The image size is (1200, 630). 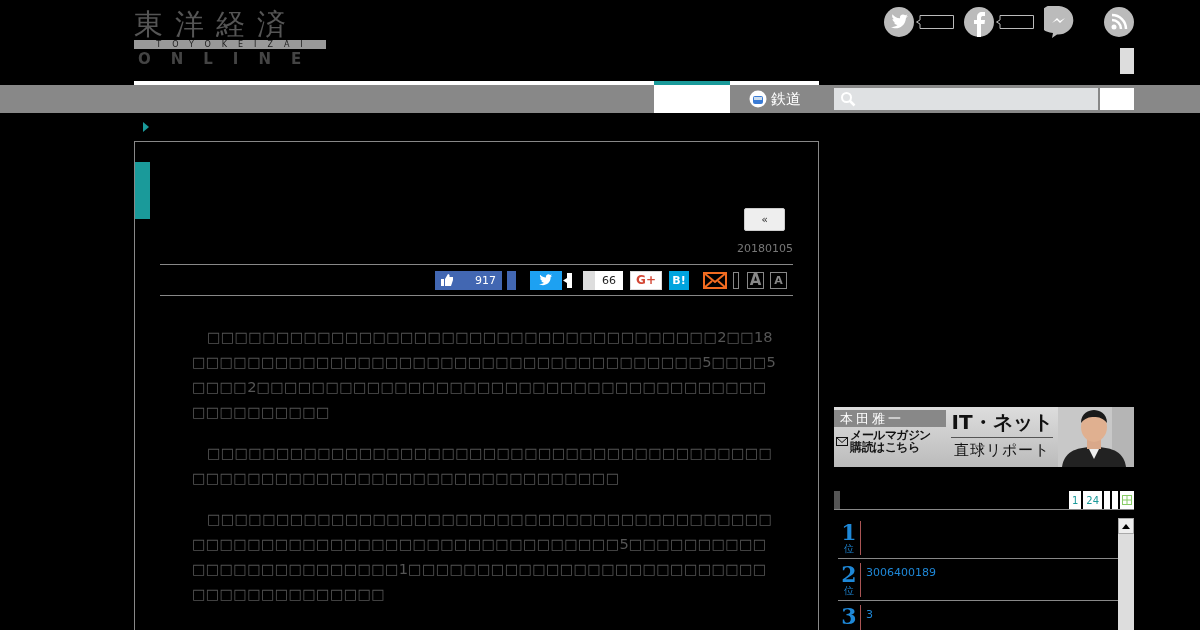 I want to click on banner-title: IT・ネット, so click(x=1002, y=422).